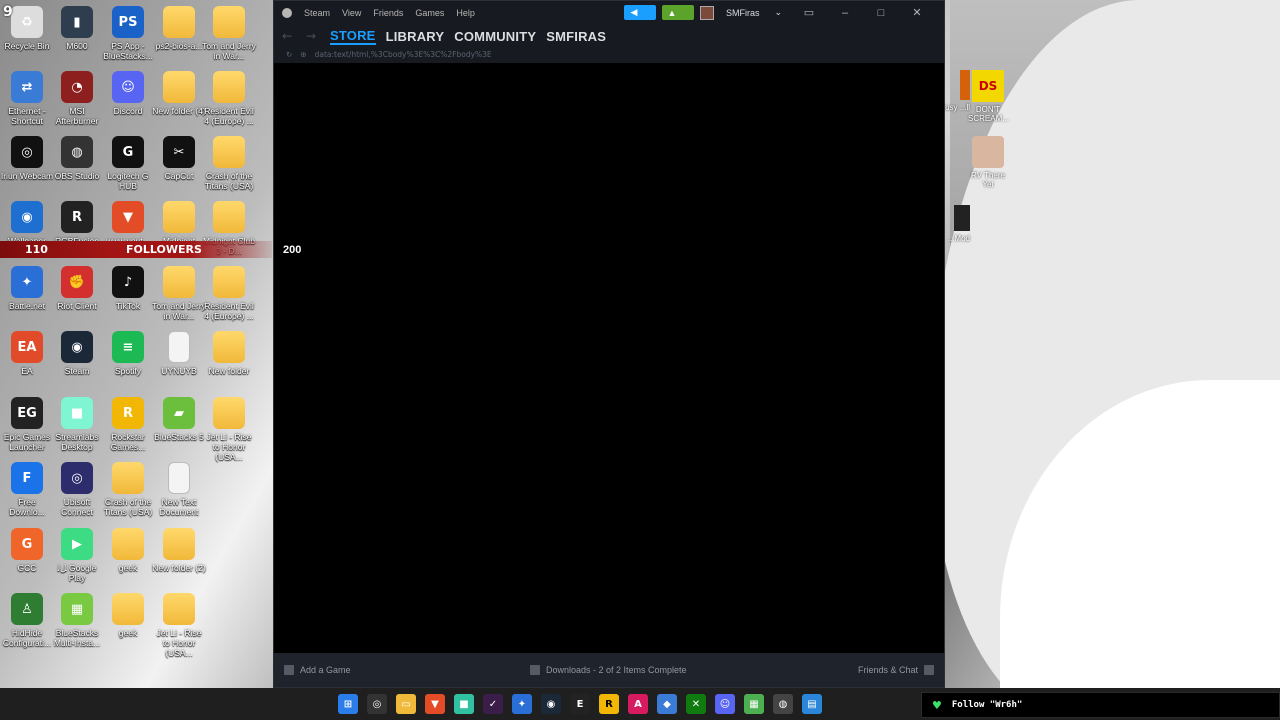 The height and width of the screenshot is (720, 1280). Describe the element at coordinates (128, 353) in the screenshot. I see `desktop-icon: ≡ Spotify` at that location.